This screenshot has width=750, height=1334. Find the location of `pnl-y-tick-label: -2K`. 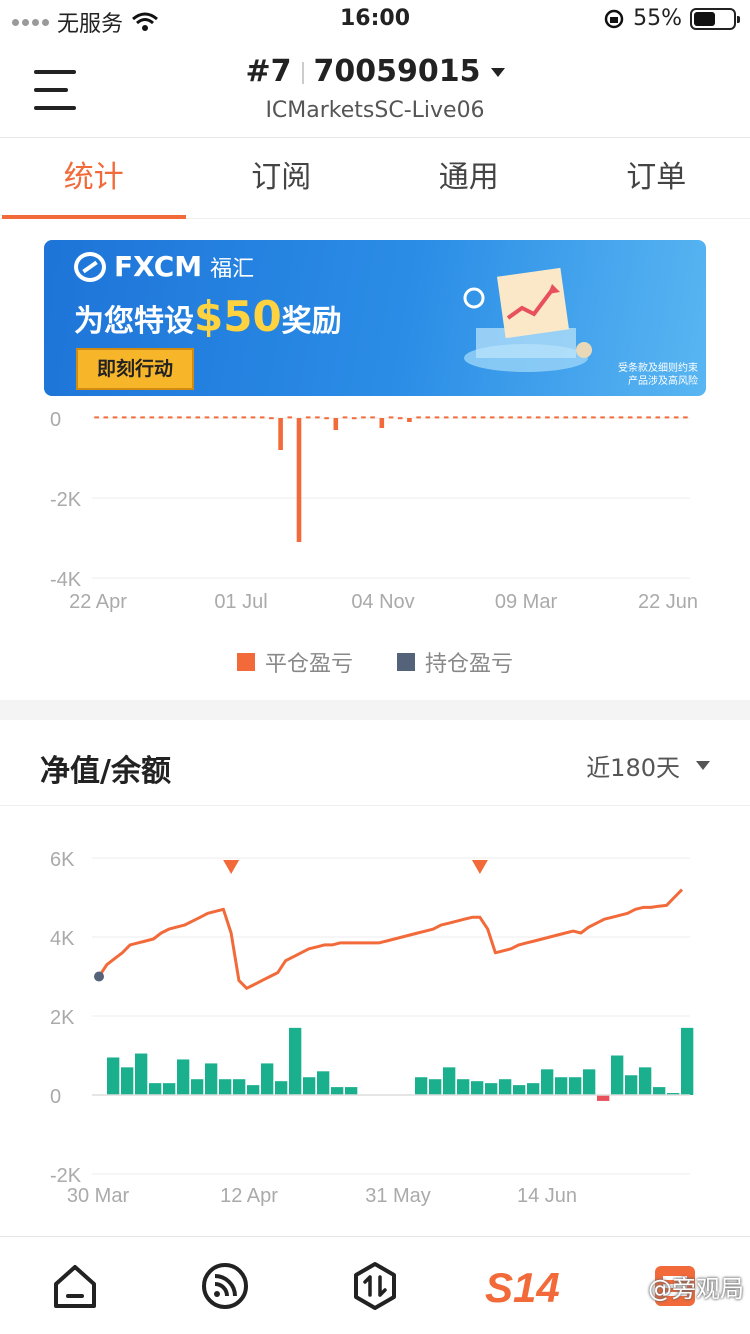

pnl-y-tick-label: -2K is located at coordinates (66, 500).